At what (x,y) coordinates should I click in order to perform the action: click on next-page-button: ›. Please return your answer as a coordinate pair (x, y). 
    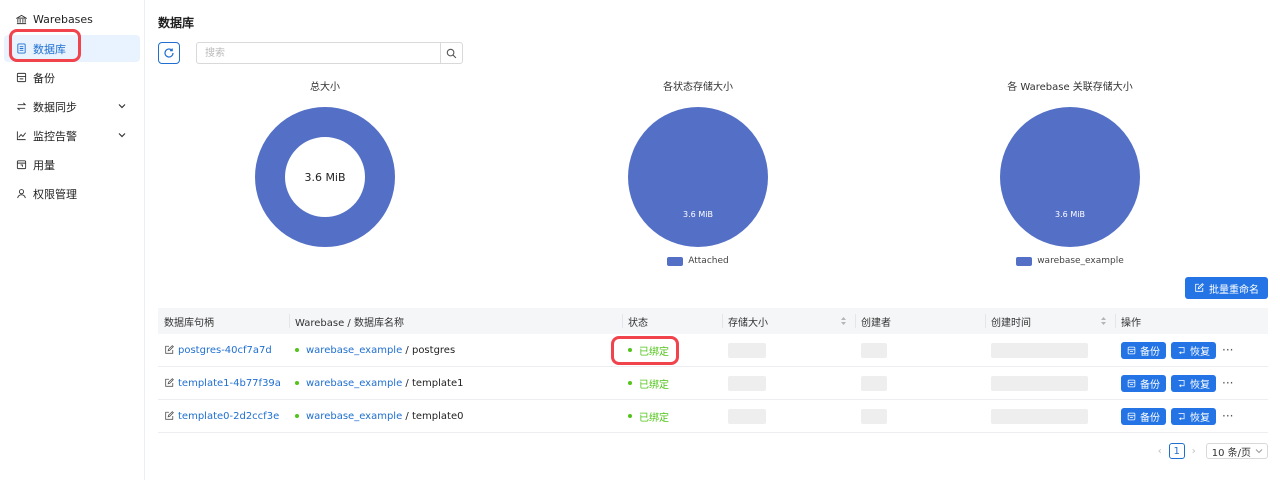
    Looking at the image, I should click on (1194, 451).